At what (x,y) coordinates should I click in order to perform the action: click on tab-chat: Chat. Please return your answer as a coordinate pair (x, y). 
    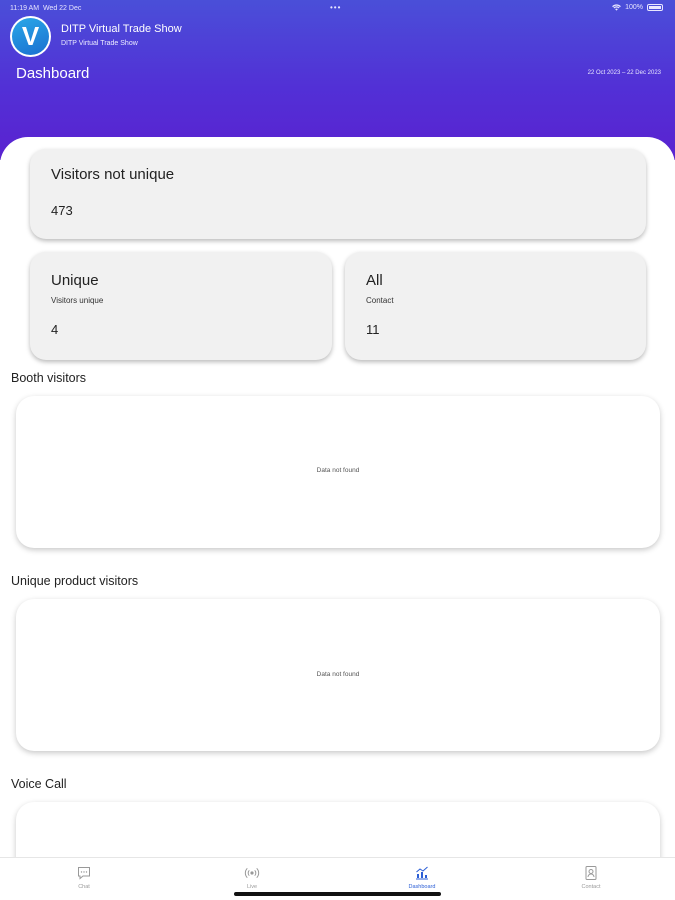
    Looking at the image, I should click on (84, 879).